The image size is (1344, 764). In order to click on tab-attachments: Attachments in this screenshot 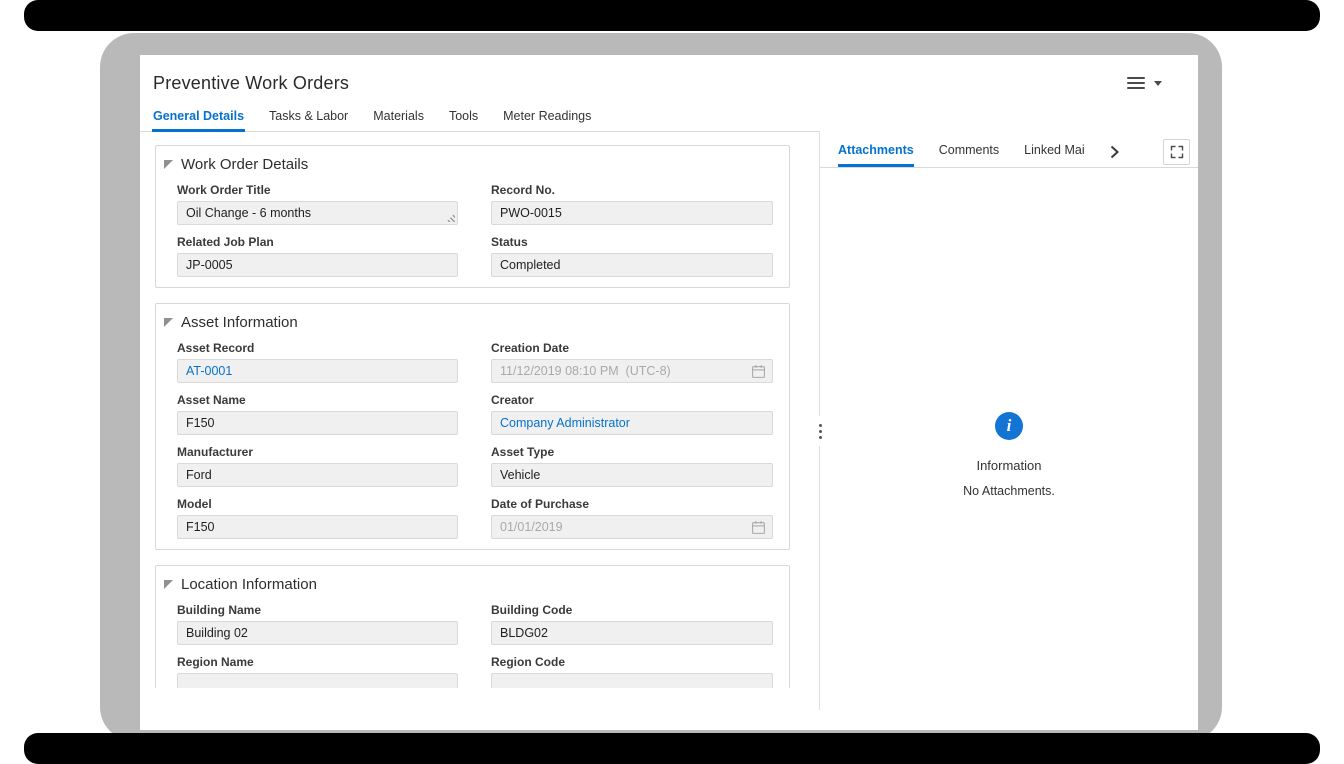, I will do `click(876, 155)`.